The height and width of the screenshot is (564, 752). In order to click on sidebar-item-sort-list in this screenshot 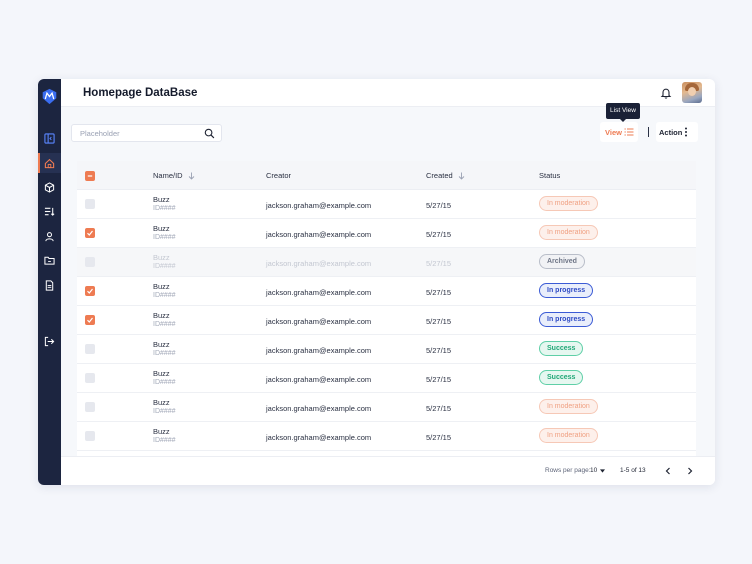, I will do `click(49, 211)`.